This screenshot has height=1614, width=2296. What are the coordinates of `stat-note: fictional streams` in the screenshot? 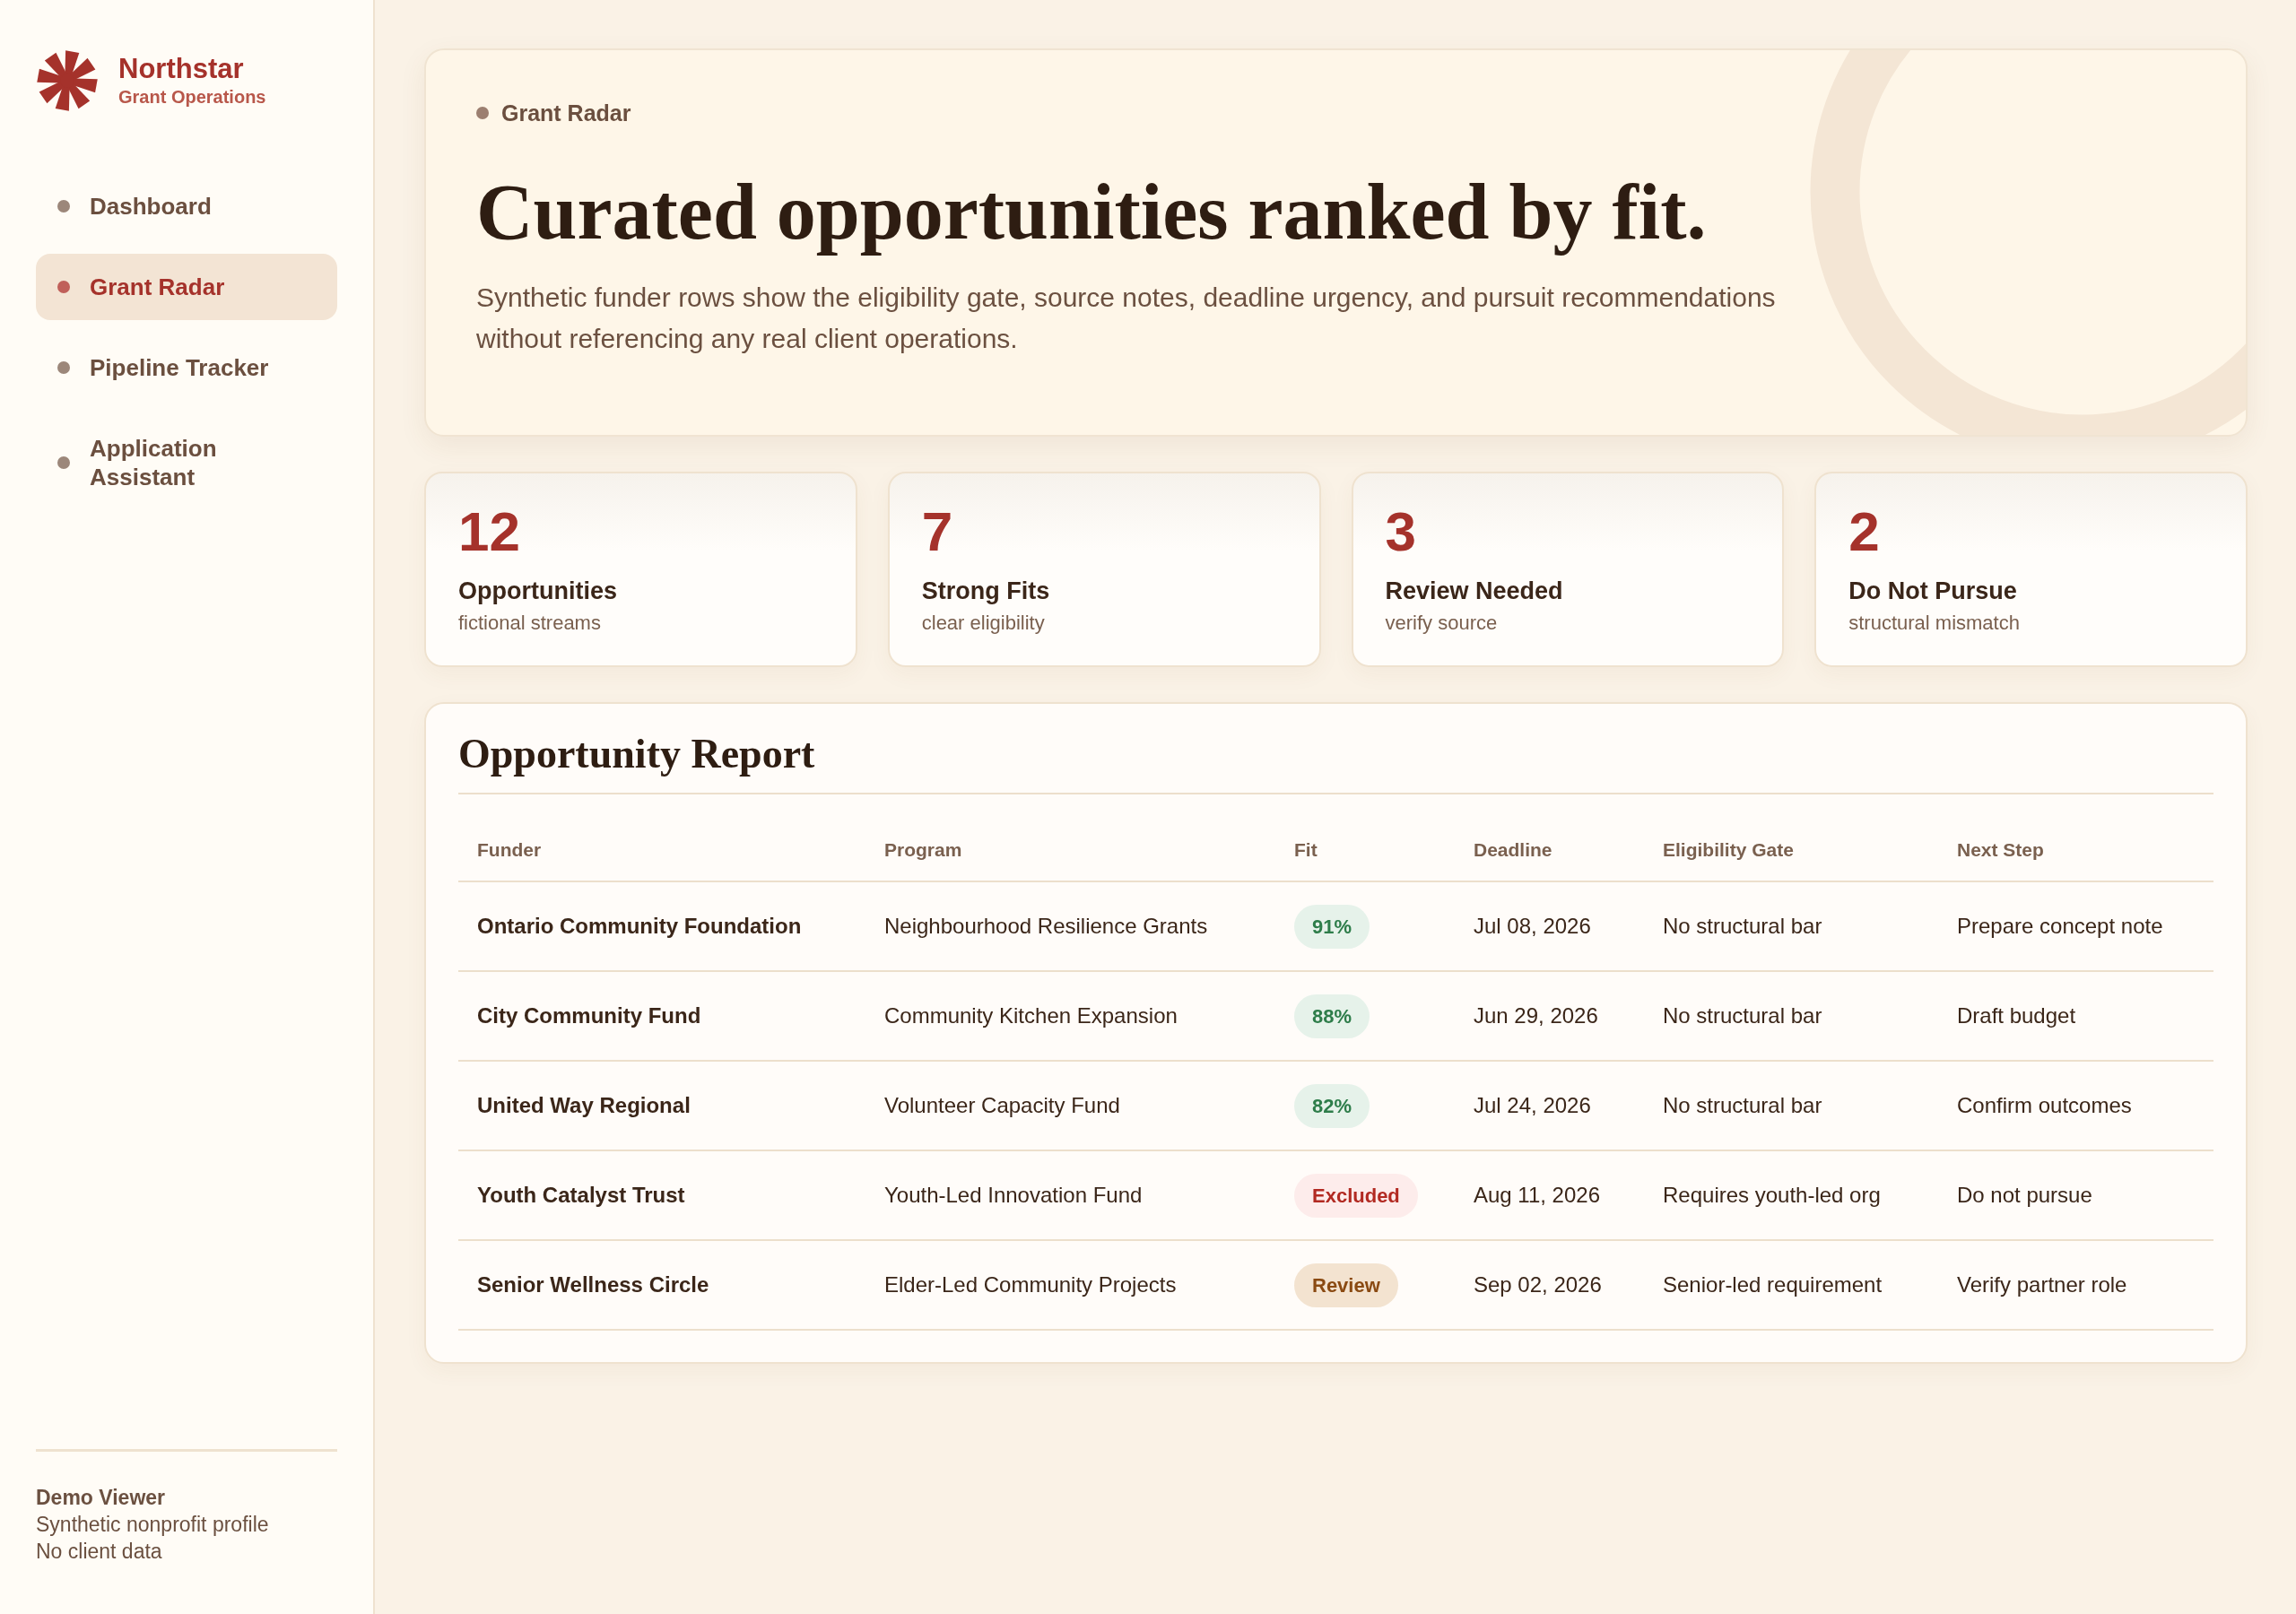 It's located at (530, 623).